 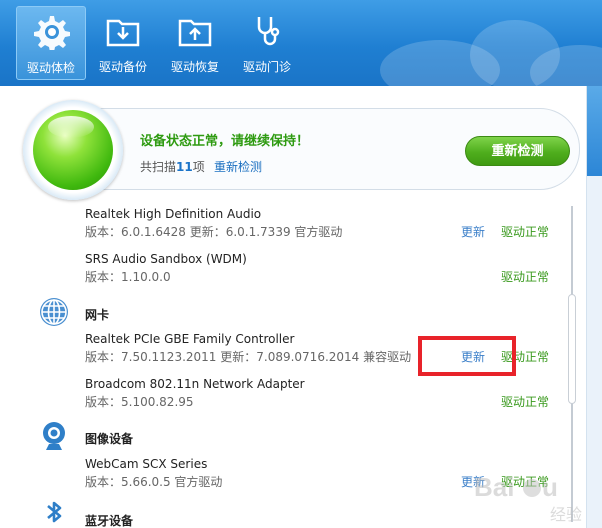 What do you see at coordinates (139, 402) in the screenshot?
I see `driver-version: 版本：5.100.82.95` at bounding box center [139, 402].